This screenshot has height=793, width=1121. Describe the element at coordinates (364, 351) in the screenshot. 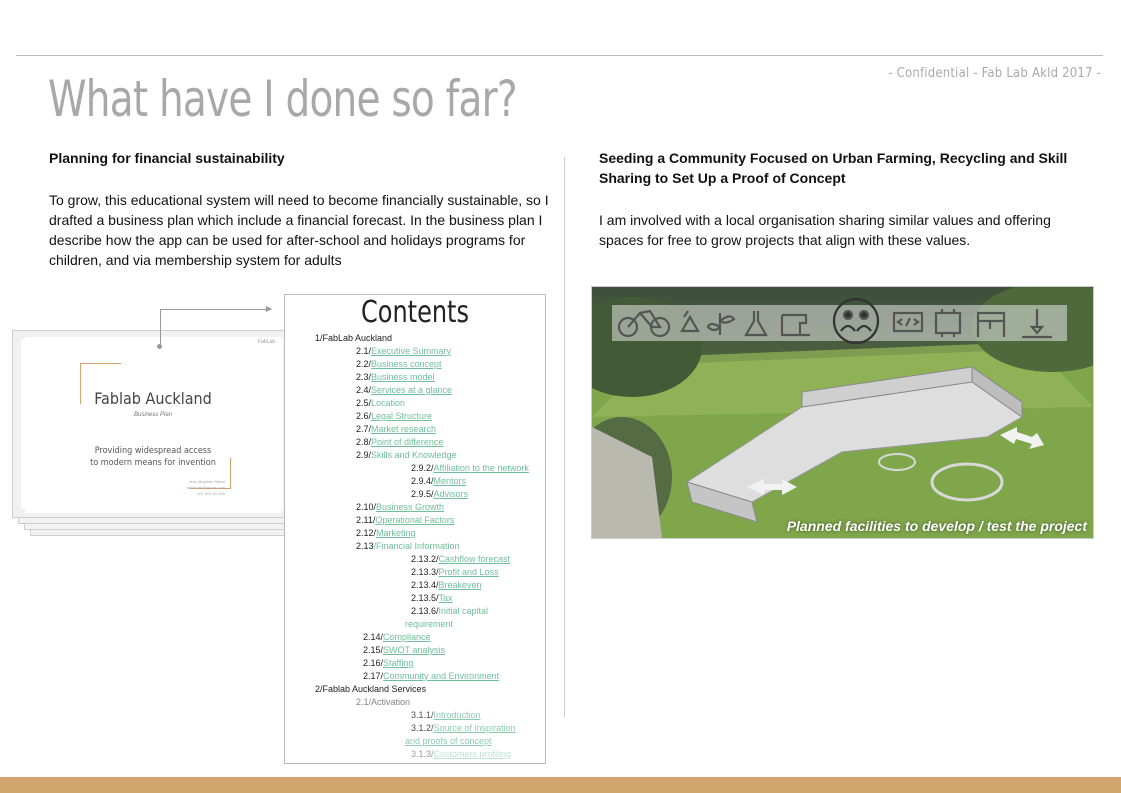

I see `contents-item-number: 2.1/` at that location.